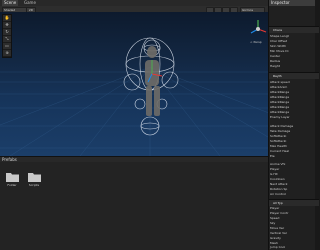 The height and width of the screenshot is (250, 320). What do you see at coordinates (258, 29) in the screenshot?
I see `orientation-gizmo-icon` at bounding box center [258, 29].